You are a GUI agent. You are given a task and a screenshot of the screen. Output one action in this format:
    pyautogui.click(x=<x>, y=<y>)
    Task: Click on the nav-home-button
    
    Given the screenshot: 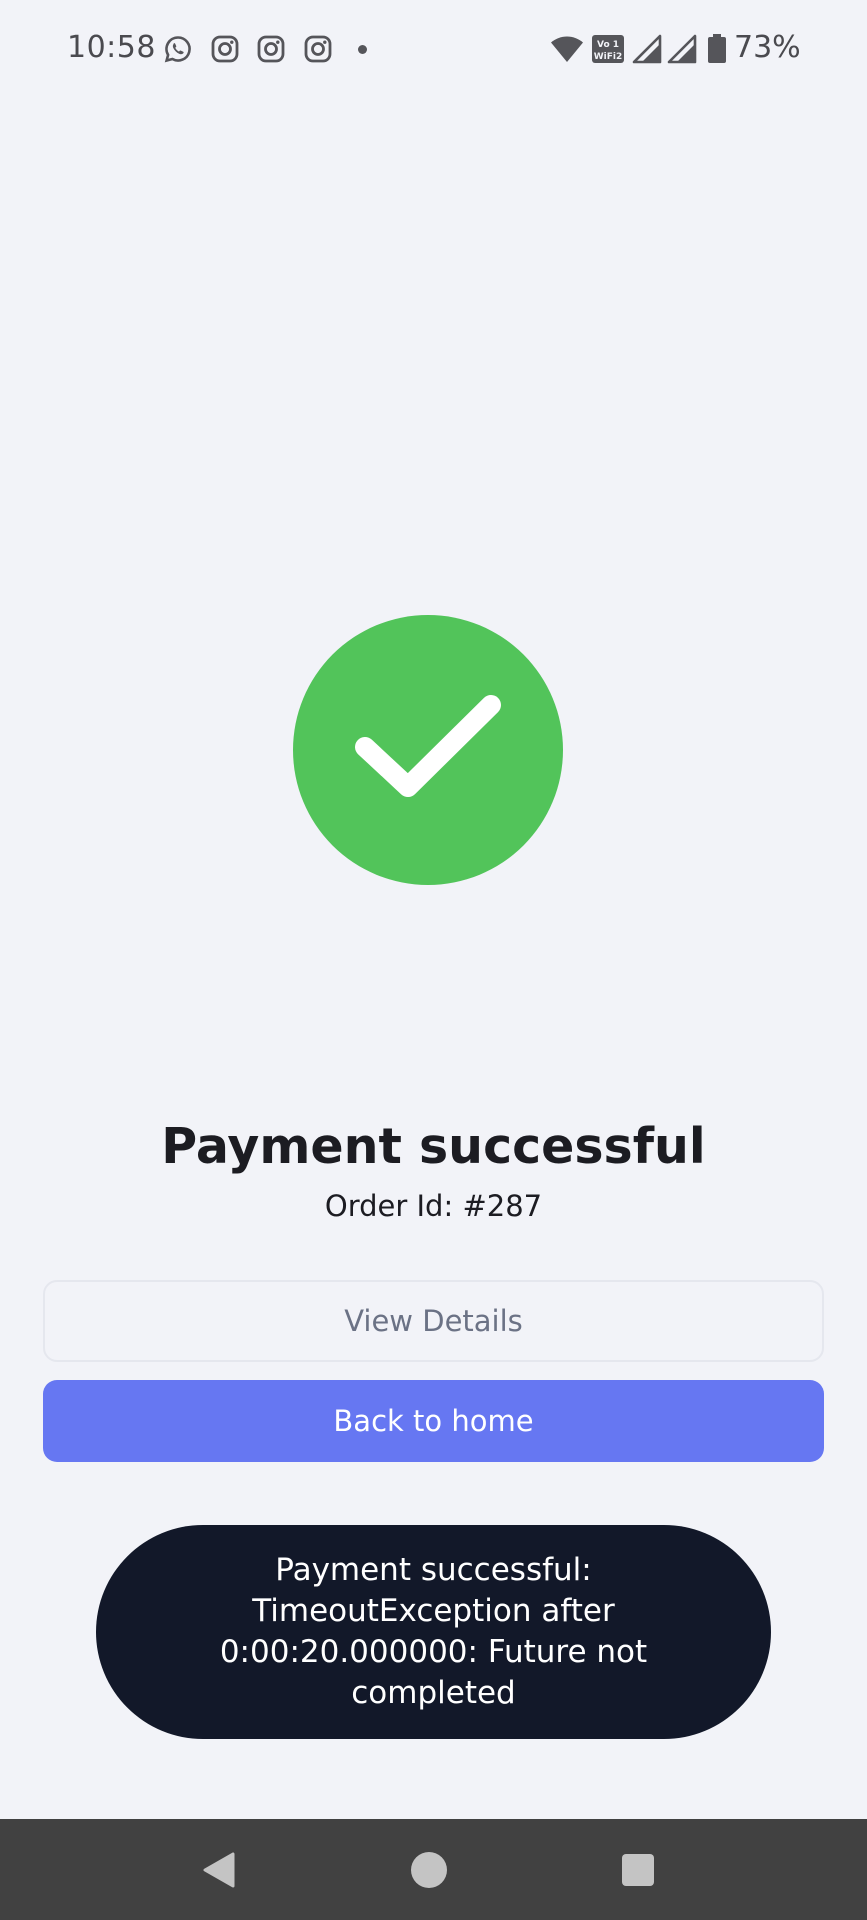 What is the action you would take?
    pyautogui.click(x=429, y=1869)
    